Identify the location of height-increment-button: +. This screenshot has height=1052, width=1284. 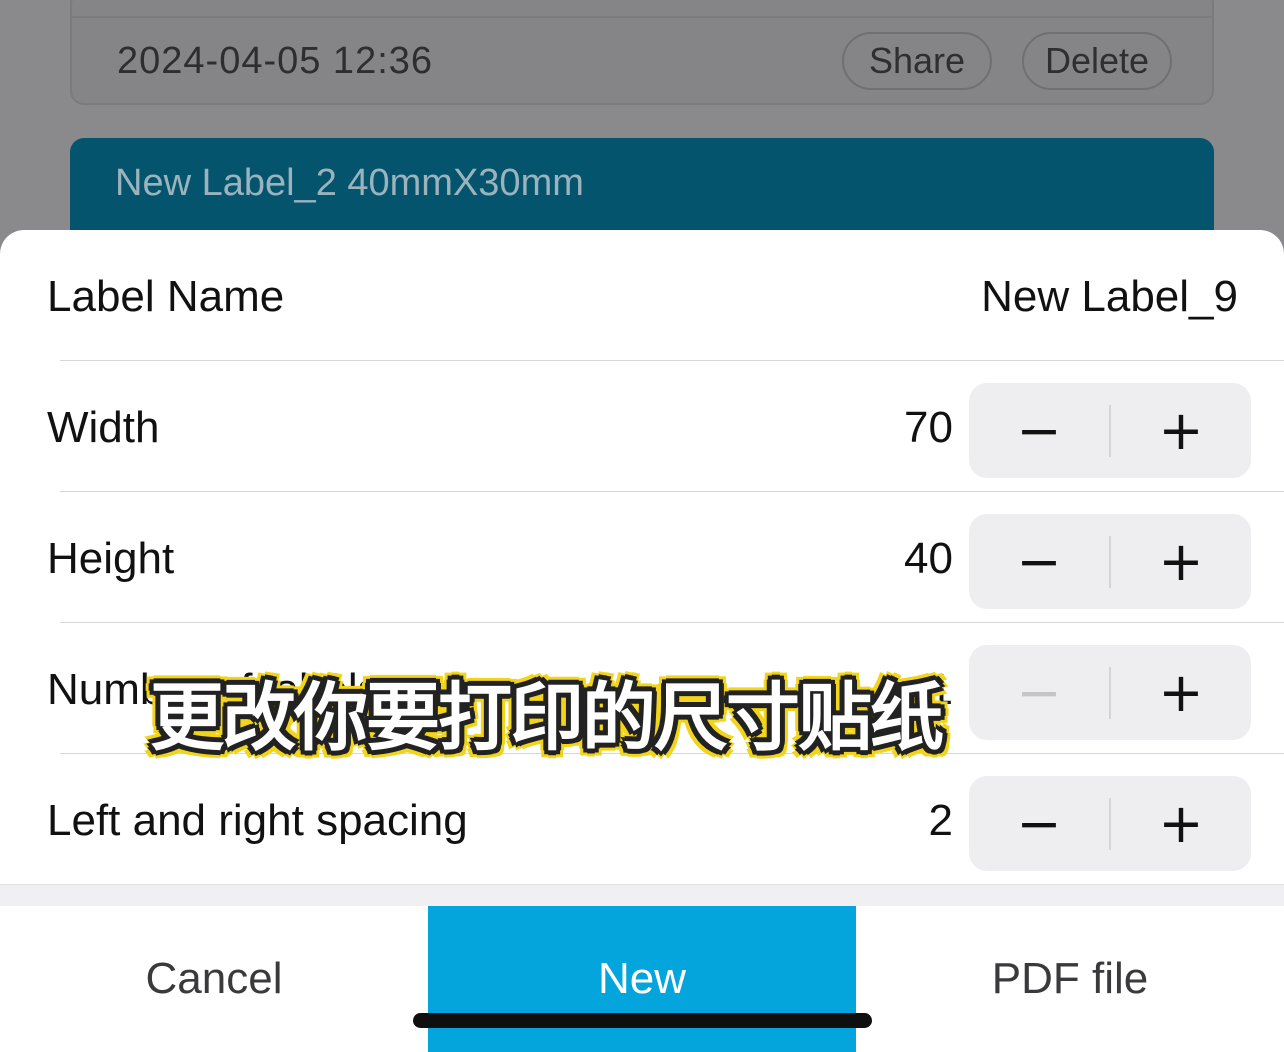
(1181, 561).